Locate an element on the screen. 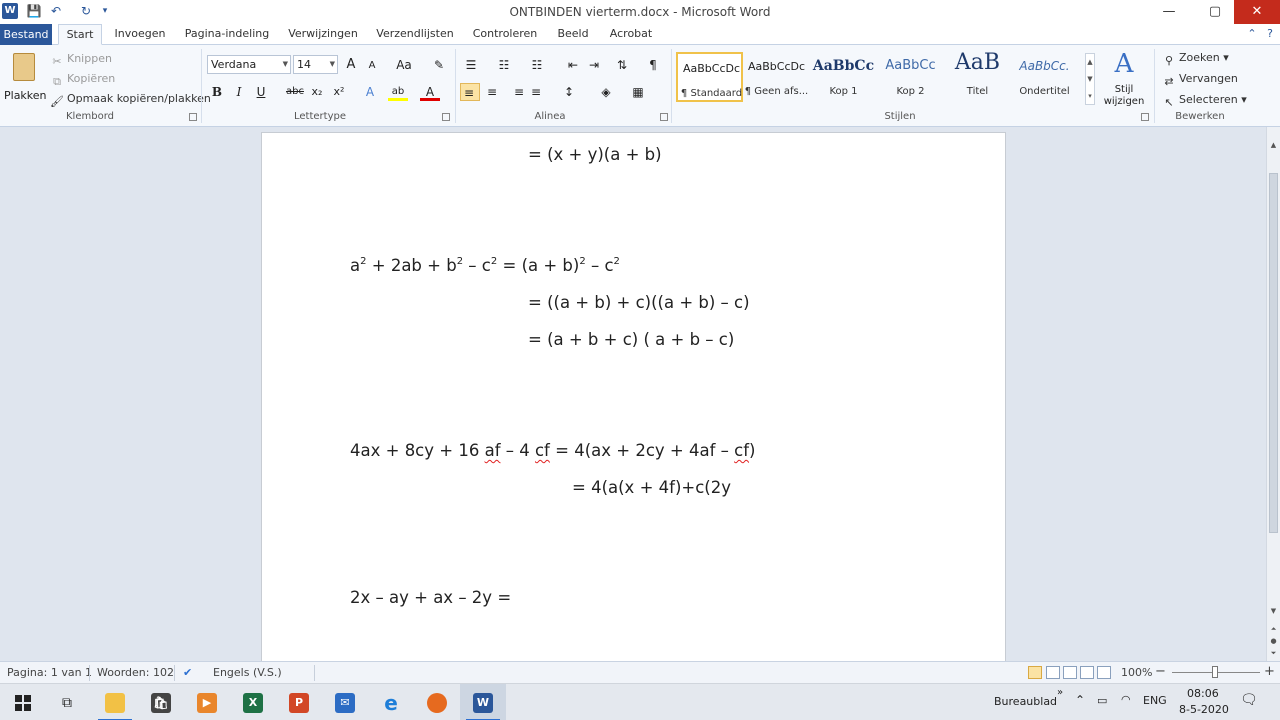 This screenshot has width=1280, height=720. font-color-button: A is located at coordinates (430, 92).